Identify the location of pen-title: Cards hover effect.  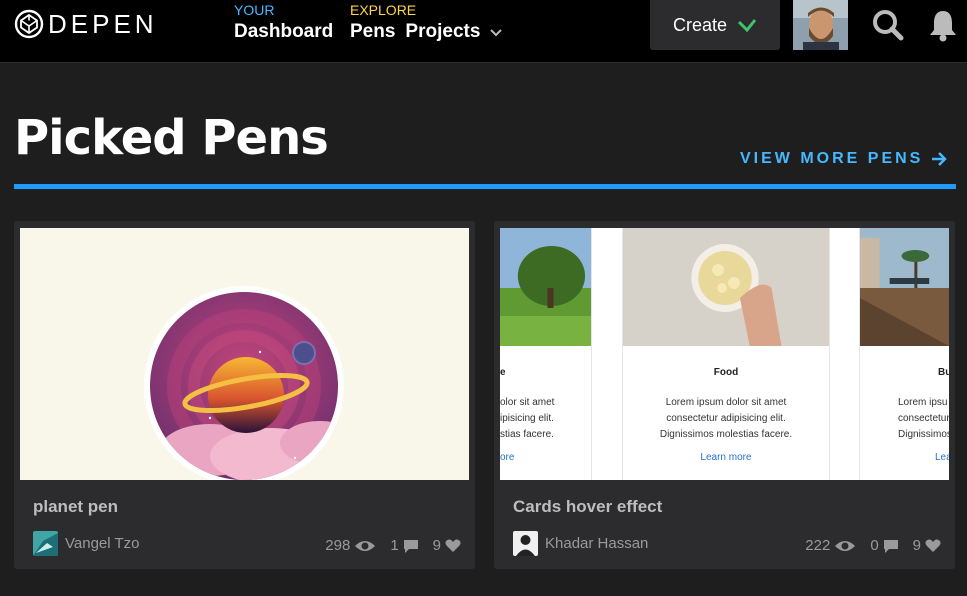
(587, 507).